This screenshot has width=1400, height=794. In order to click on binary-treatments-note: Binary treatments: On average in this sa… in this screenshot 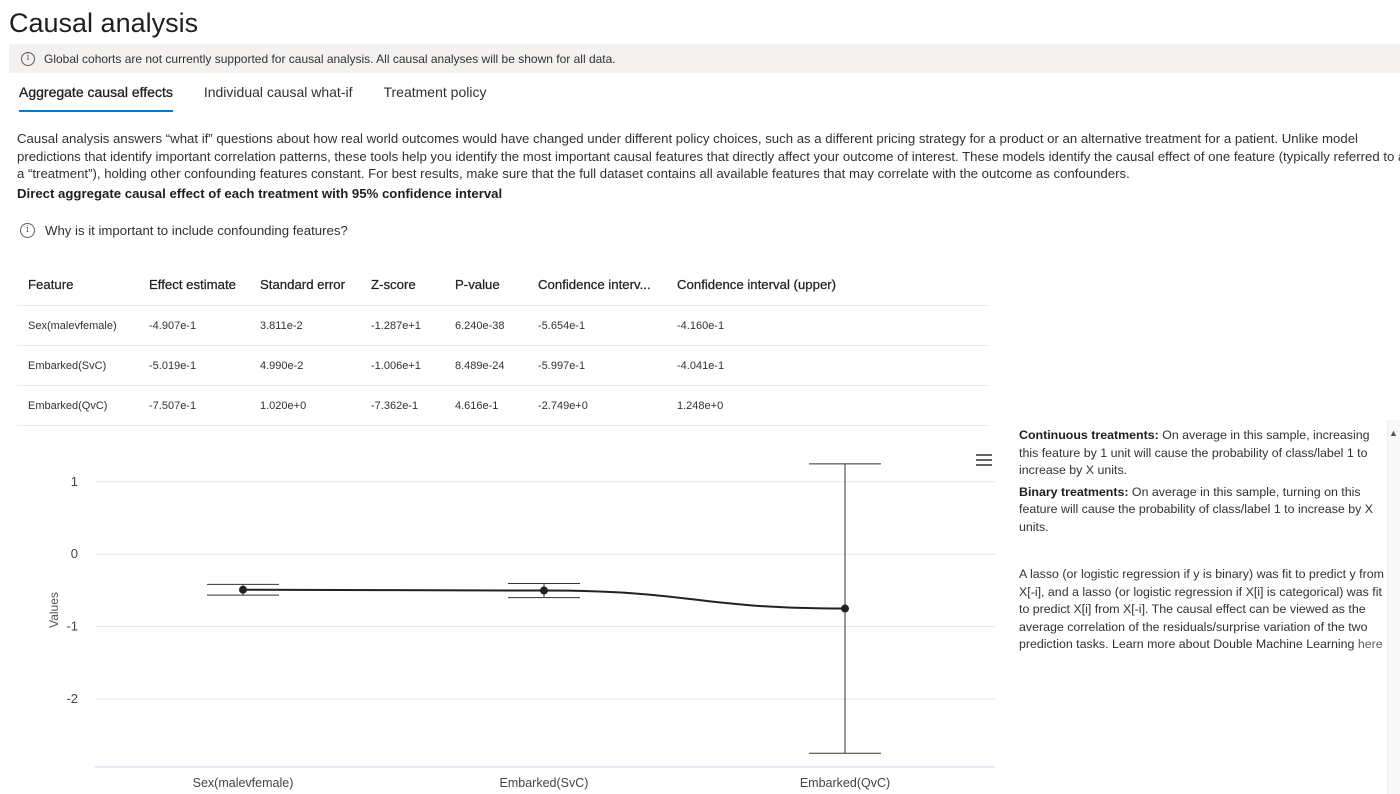, I will do `click(1196, 509)`.